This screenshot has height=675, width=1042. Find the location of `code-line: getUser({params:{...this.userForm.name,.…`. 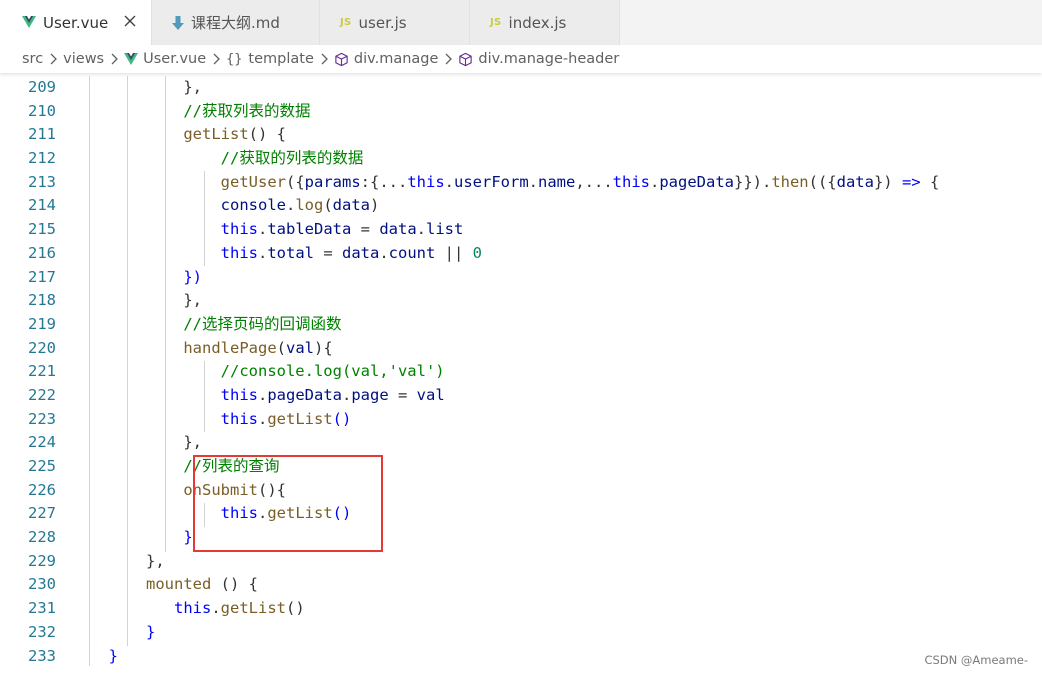

code-line: getUser({params:{...this.userForm.name,.… is located at coordinates (566, 183).